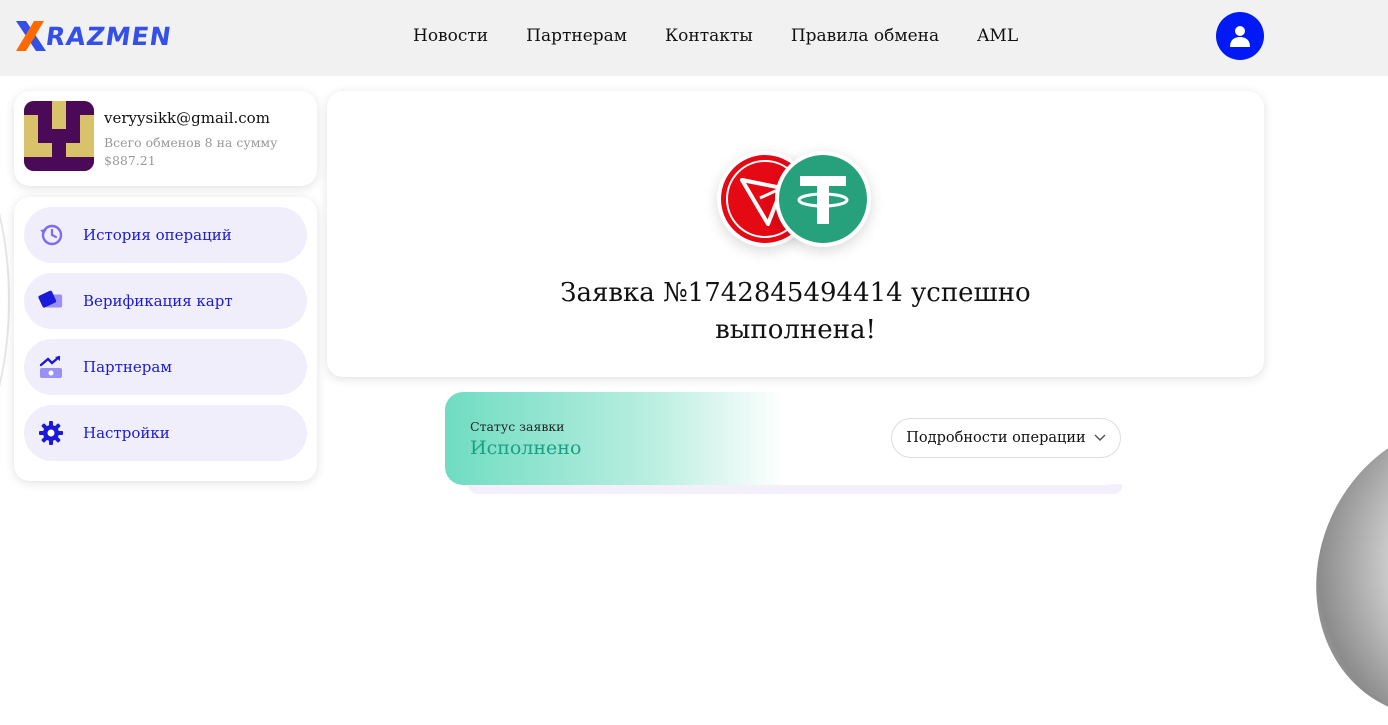  What do you see at coordinates (576, 36) in the screenshot?
I see `nav-item-partners: Партнерам` at bounding box center [576, 36].